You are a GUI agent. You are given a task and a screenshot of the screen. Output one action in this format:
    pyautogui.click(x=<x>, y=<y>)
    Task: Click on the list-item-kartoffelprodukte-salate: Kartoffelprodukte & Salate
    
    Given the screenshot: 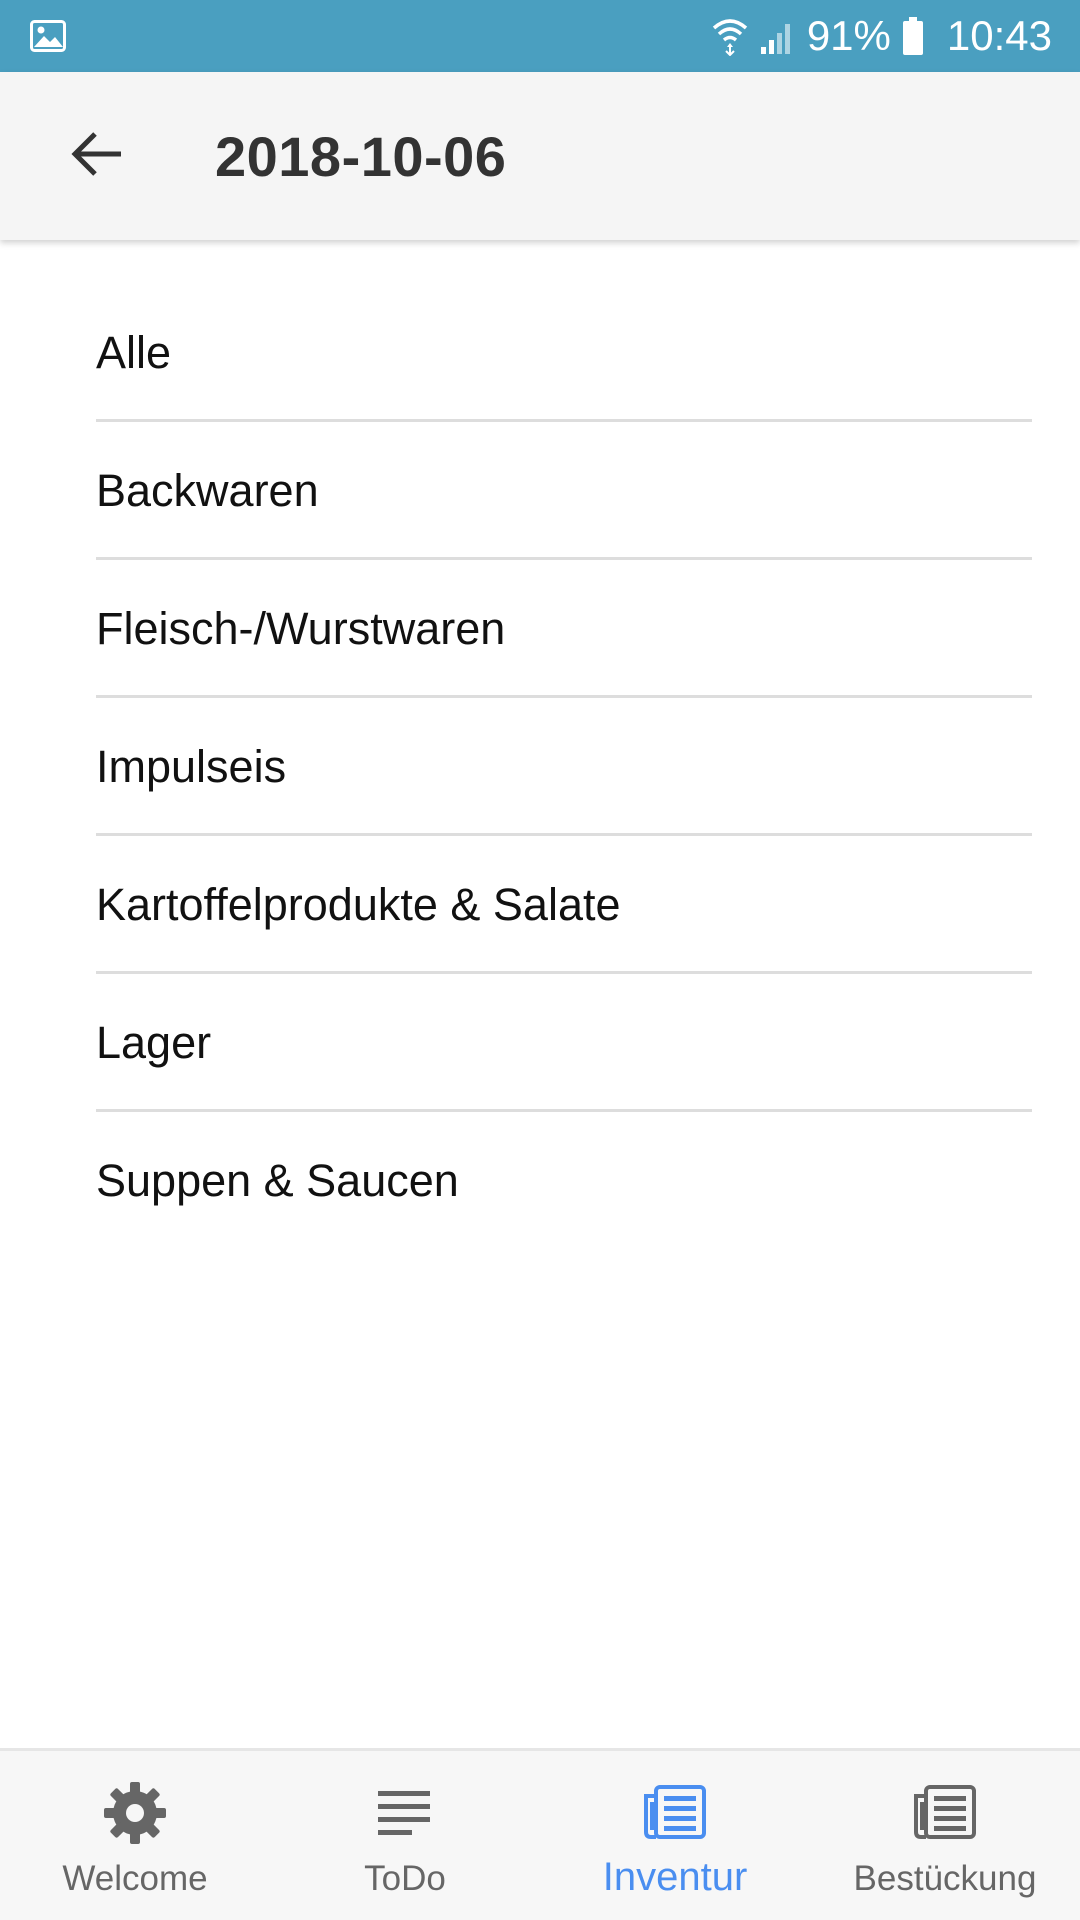 What is the action you would take?
    pyautogui.click(x=564, y=905)
    